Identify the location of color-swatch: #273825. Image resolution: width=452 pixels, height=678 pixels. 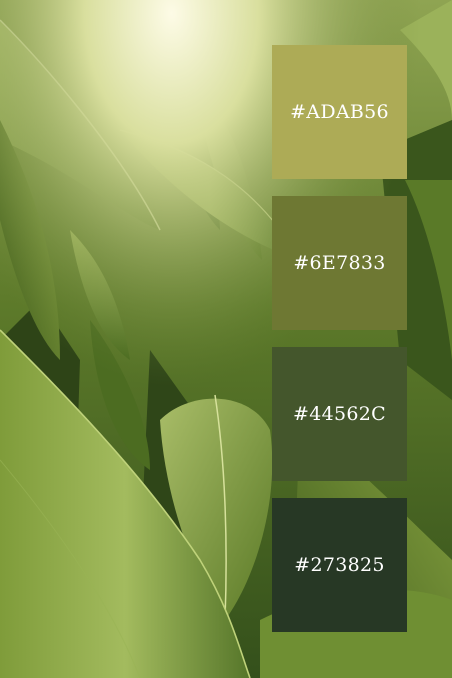
(339, 565).